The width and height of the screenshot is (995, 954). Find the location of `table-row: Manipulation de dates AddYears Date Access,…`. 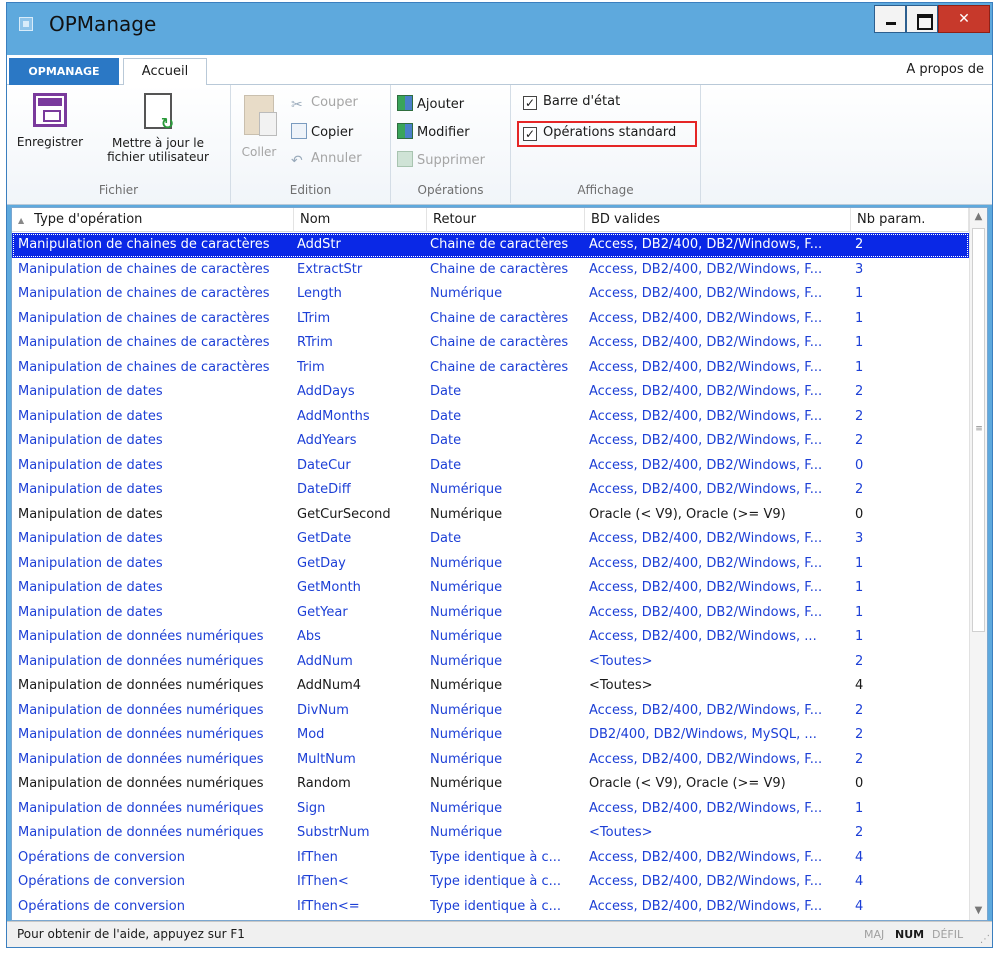

table-row: Manipulation de dates AddYears Date Access,… is located at coordinates (490, 441).